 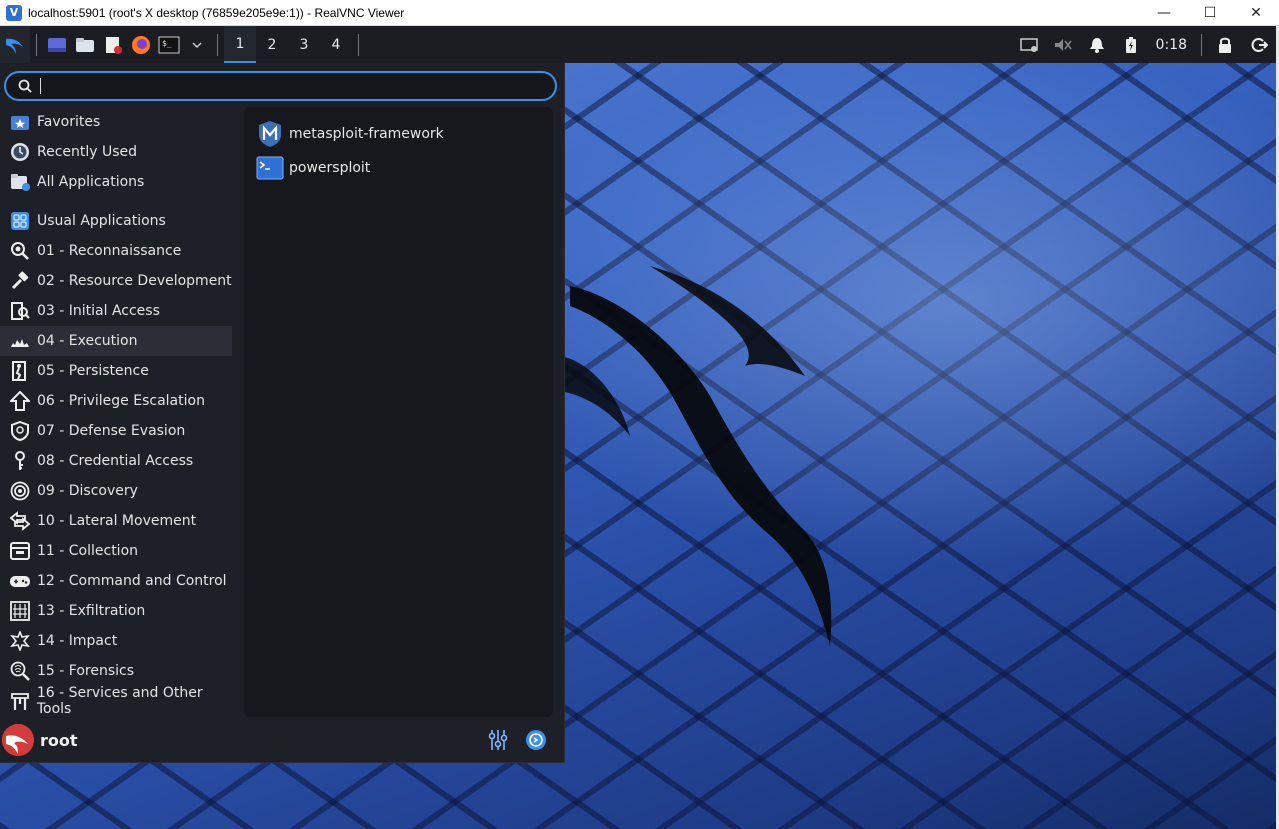 What do you see at coordinates (111, 431) in the screenshot?
I see `category-label: 07 - Defense Evasion` at bounding box center [111, 431].